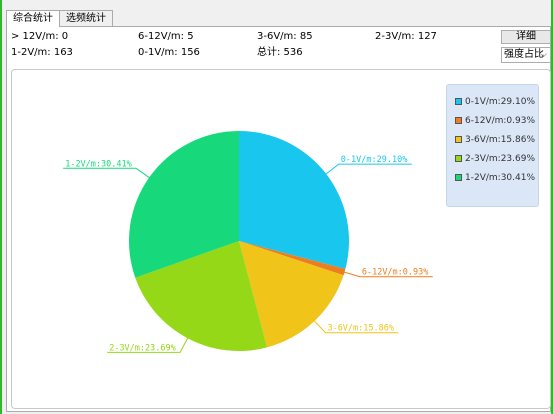 Image resolution: width=553 pixels, height=414 pixels. Describe the element at coordinates (500, 159) in the screenshot. I see `legend-label: 2-3V/m:23.69%` at that location.